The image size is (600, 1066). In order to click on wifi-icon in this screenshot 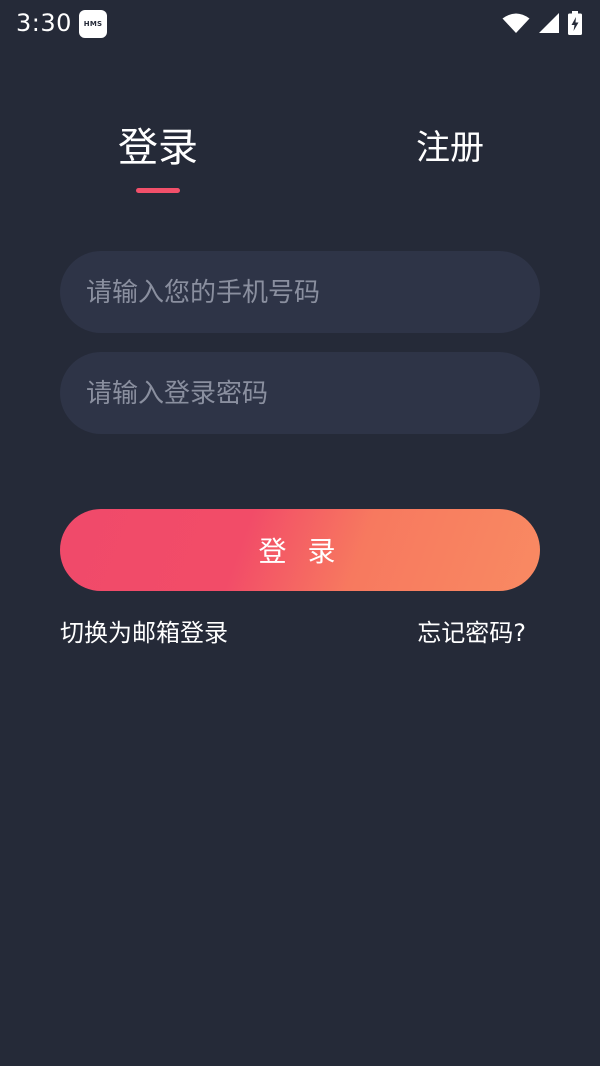, I will do `click(516, 23)`.